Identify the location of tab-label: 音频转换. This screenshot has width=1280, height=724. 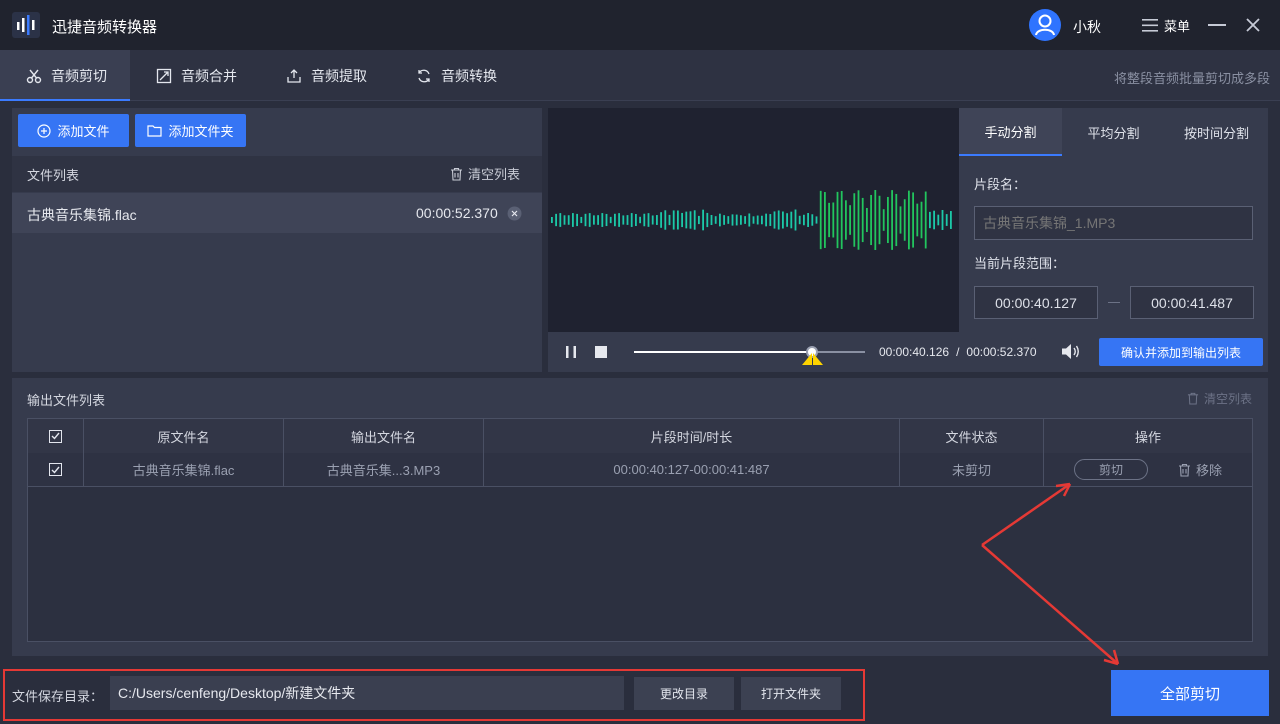
(469, 75).